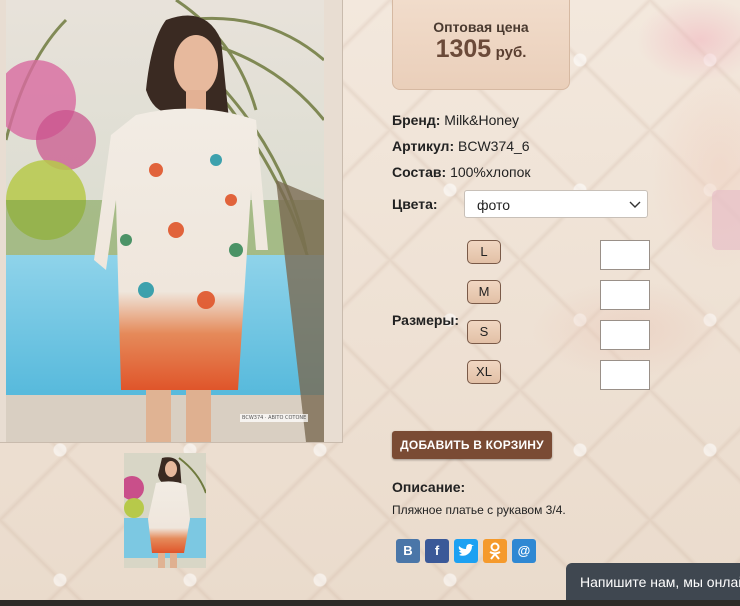  What do you see at coordinates (419, 172) in the screenshot?
I see `composition-label: Состав:` at bounding box center [419, 172].